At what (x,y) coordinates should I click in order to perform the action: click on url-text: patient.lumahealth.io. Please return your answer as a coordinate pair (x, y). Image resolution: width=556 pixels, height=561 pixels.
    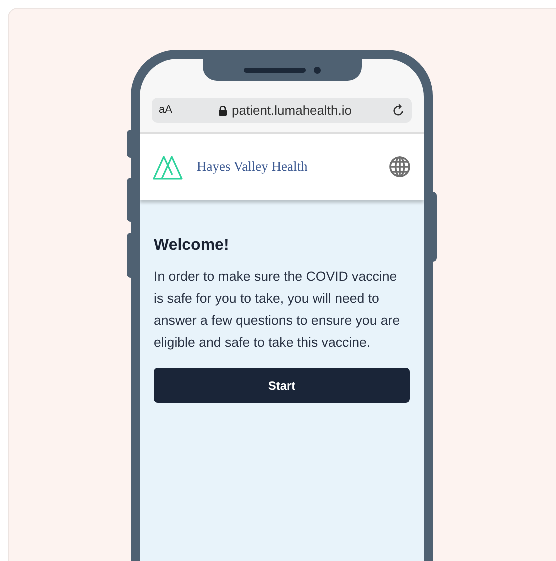
    Looking at the image, I should click on (292, 111).